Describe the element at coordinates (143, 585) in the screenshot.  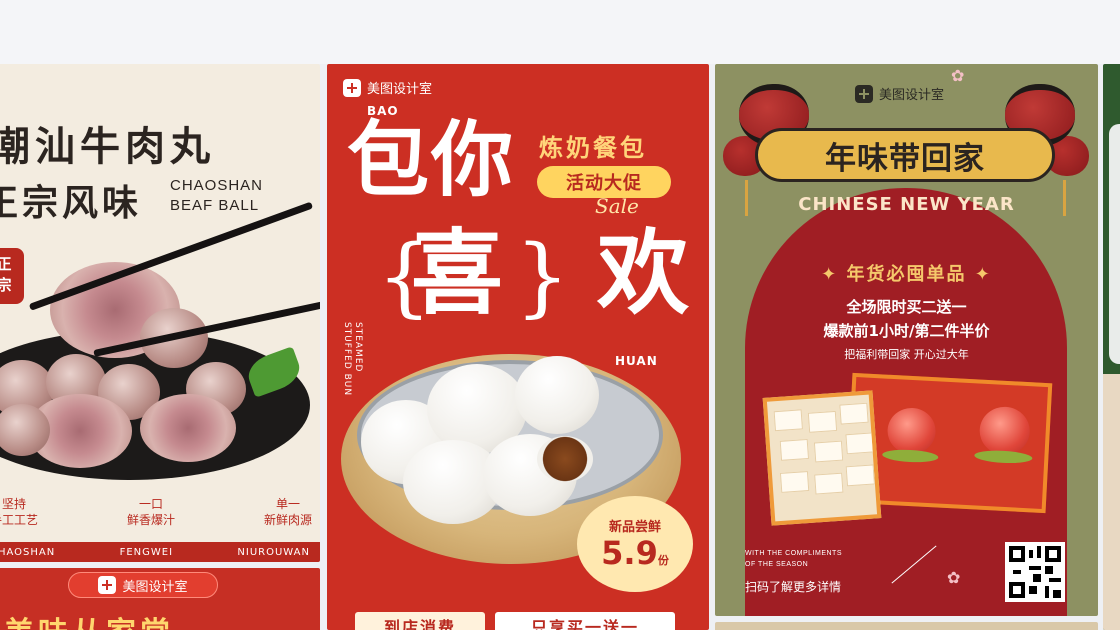
I see `brand-pill: 美图设计室` at that location.